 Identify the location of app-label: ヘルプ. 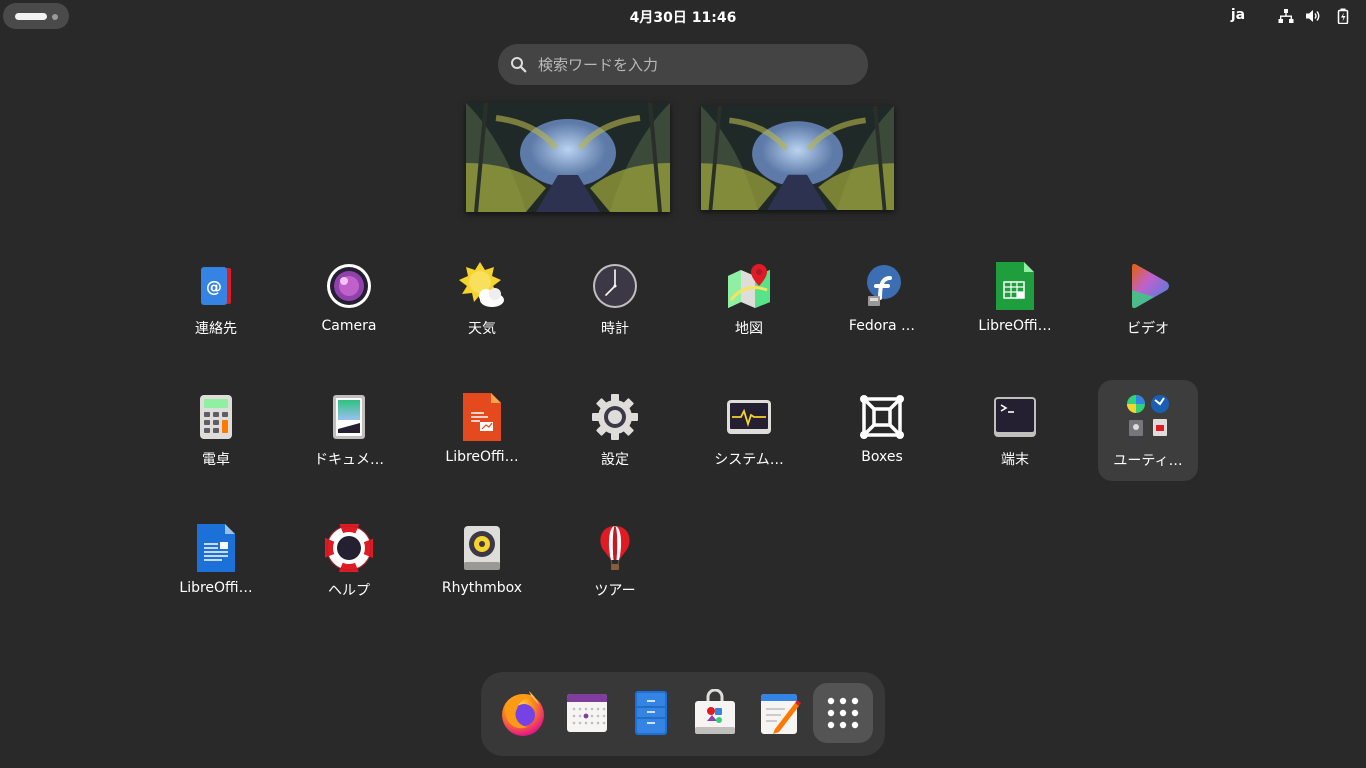
(349, 591).